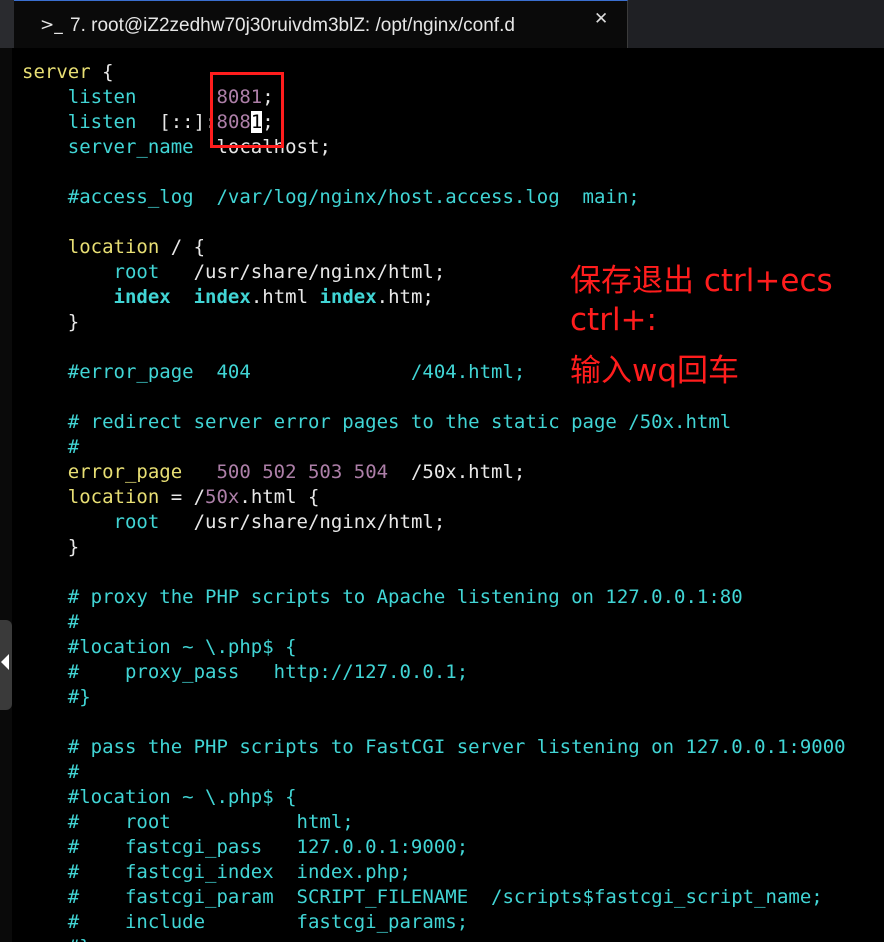  I want to click on code-token: = /, so click(182, 497).